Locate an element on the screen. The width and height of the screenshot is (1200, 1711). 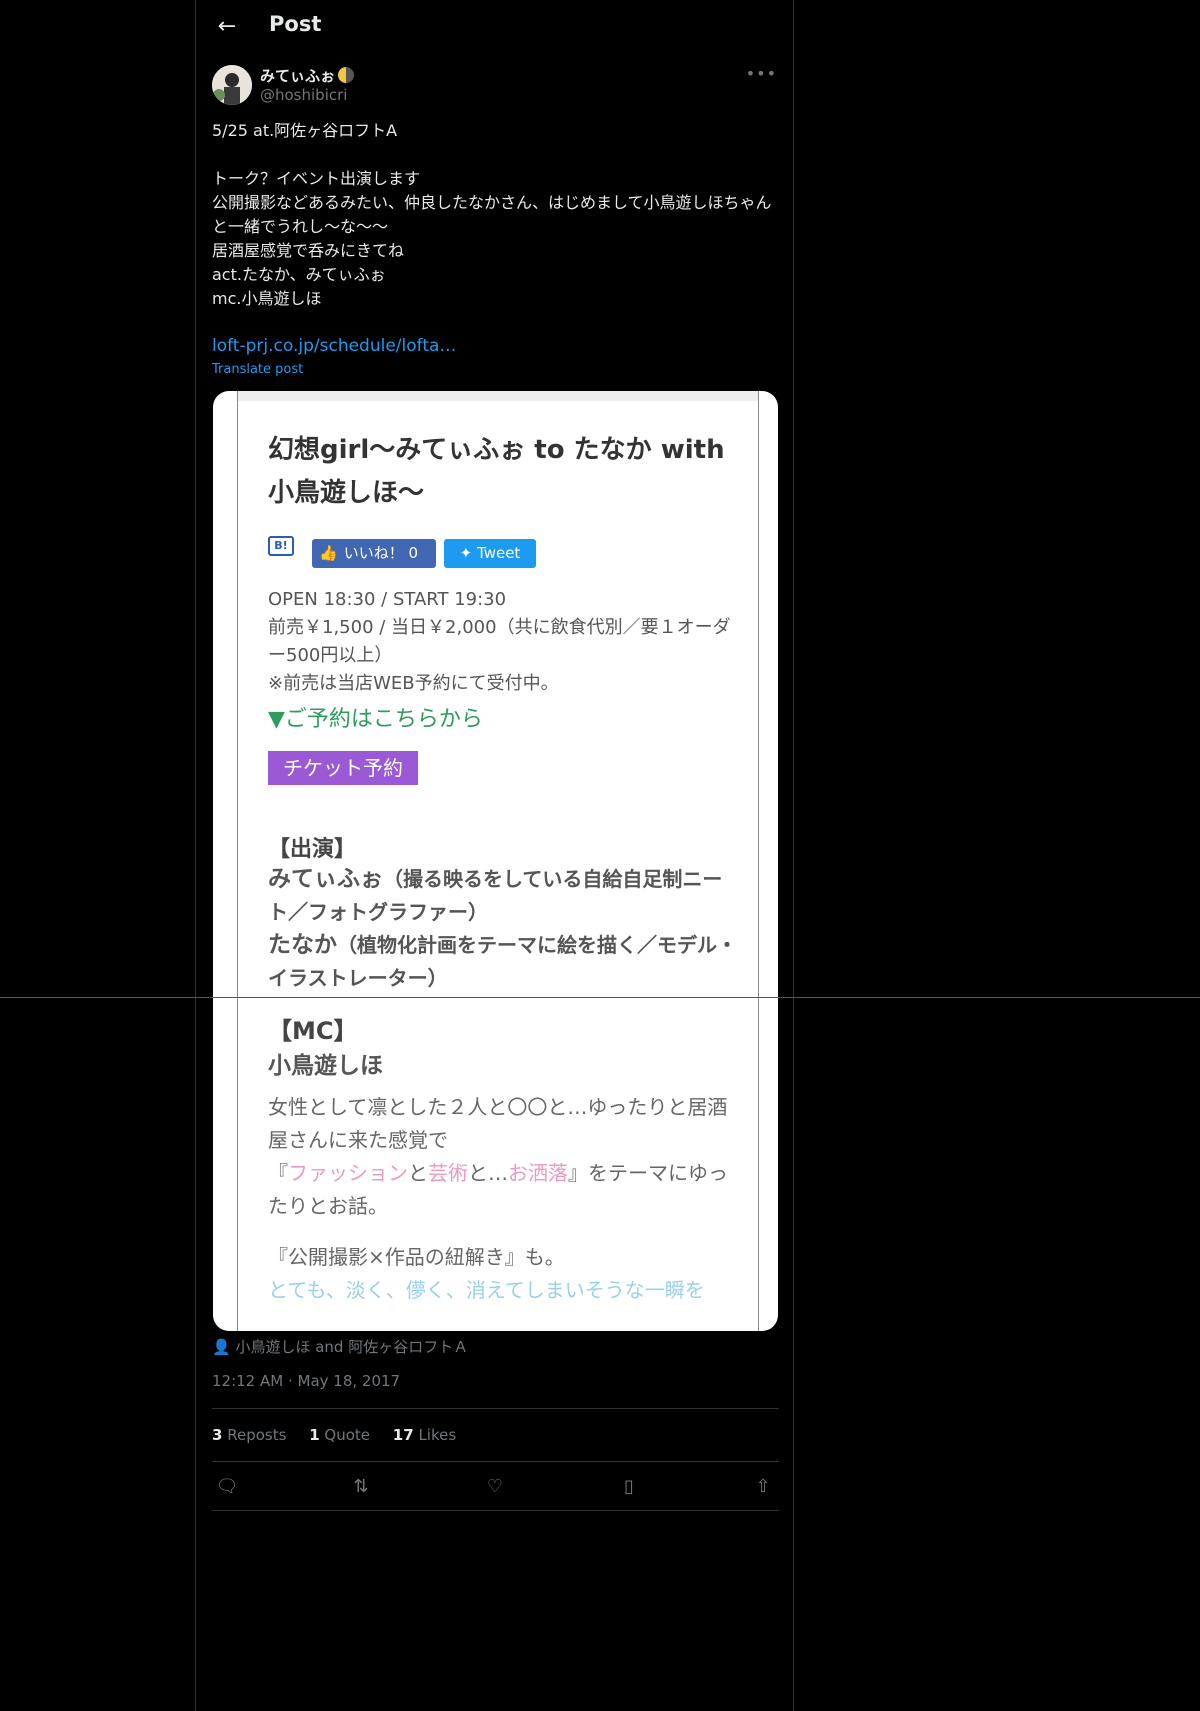
web-note: ※前売は当店WEB予約にて受付中。 is located at coordinates (413, 683).